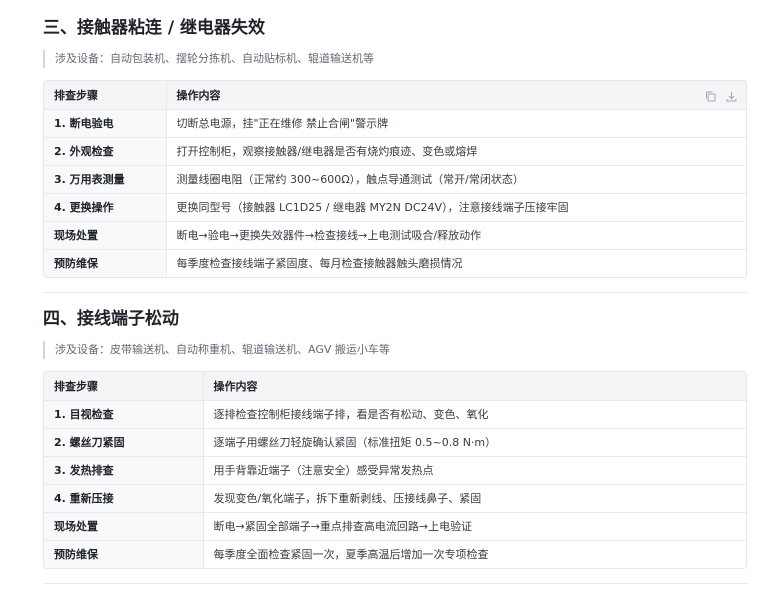 The width and height of the screenshot is (779, 590). What do you see at coordinates (395, 350) in the screenshot?
I see `equipment-note: 涉及设备：皮带输送机、自动称重机、辊道输送机、AGV 搬运小车等` at bounding box center [395, 350].